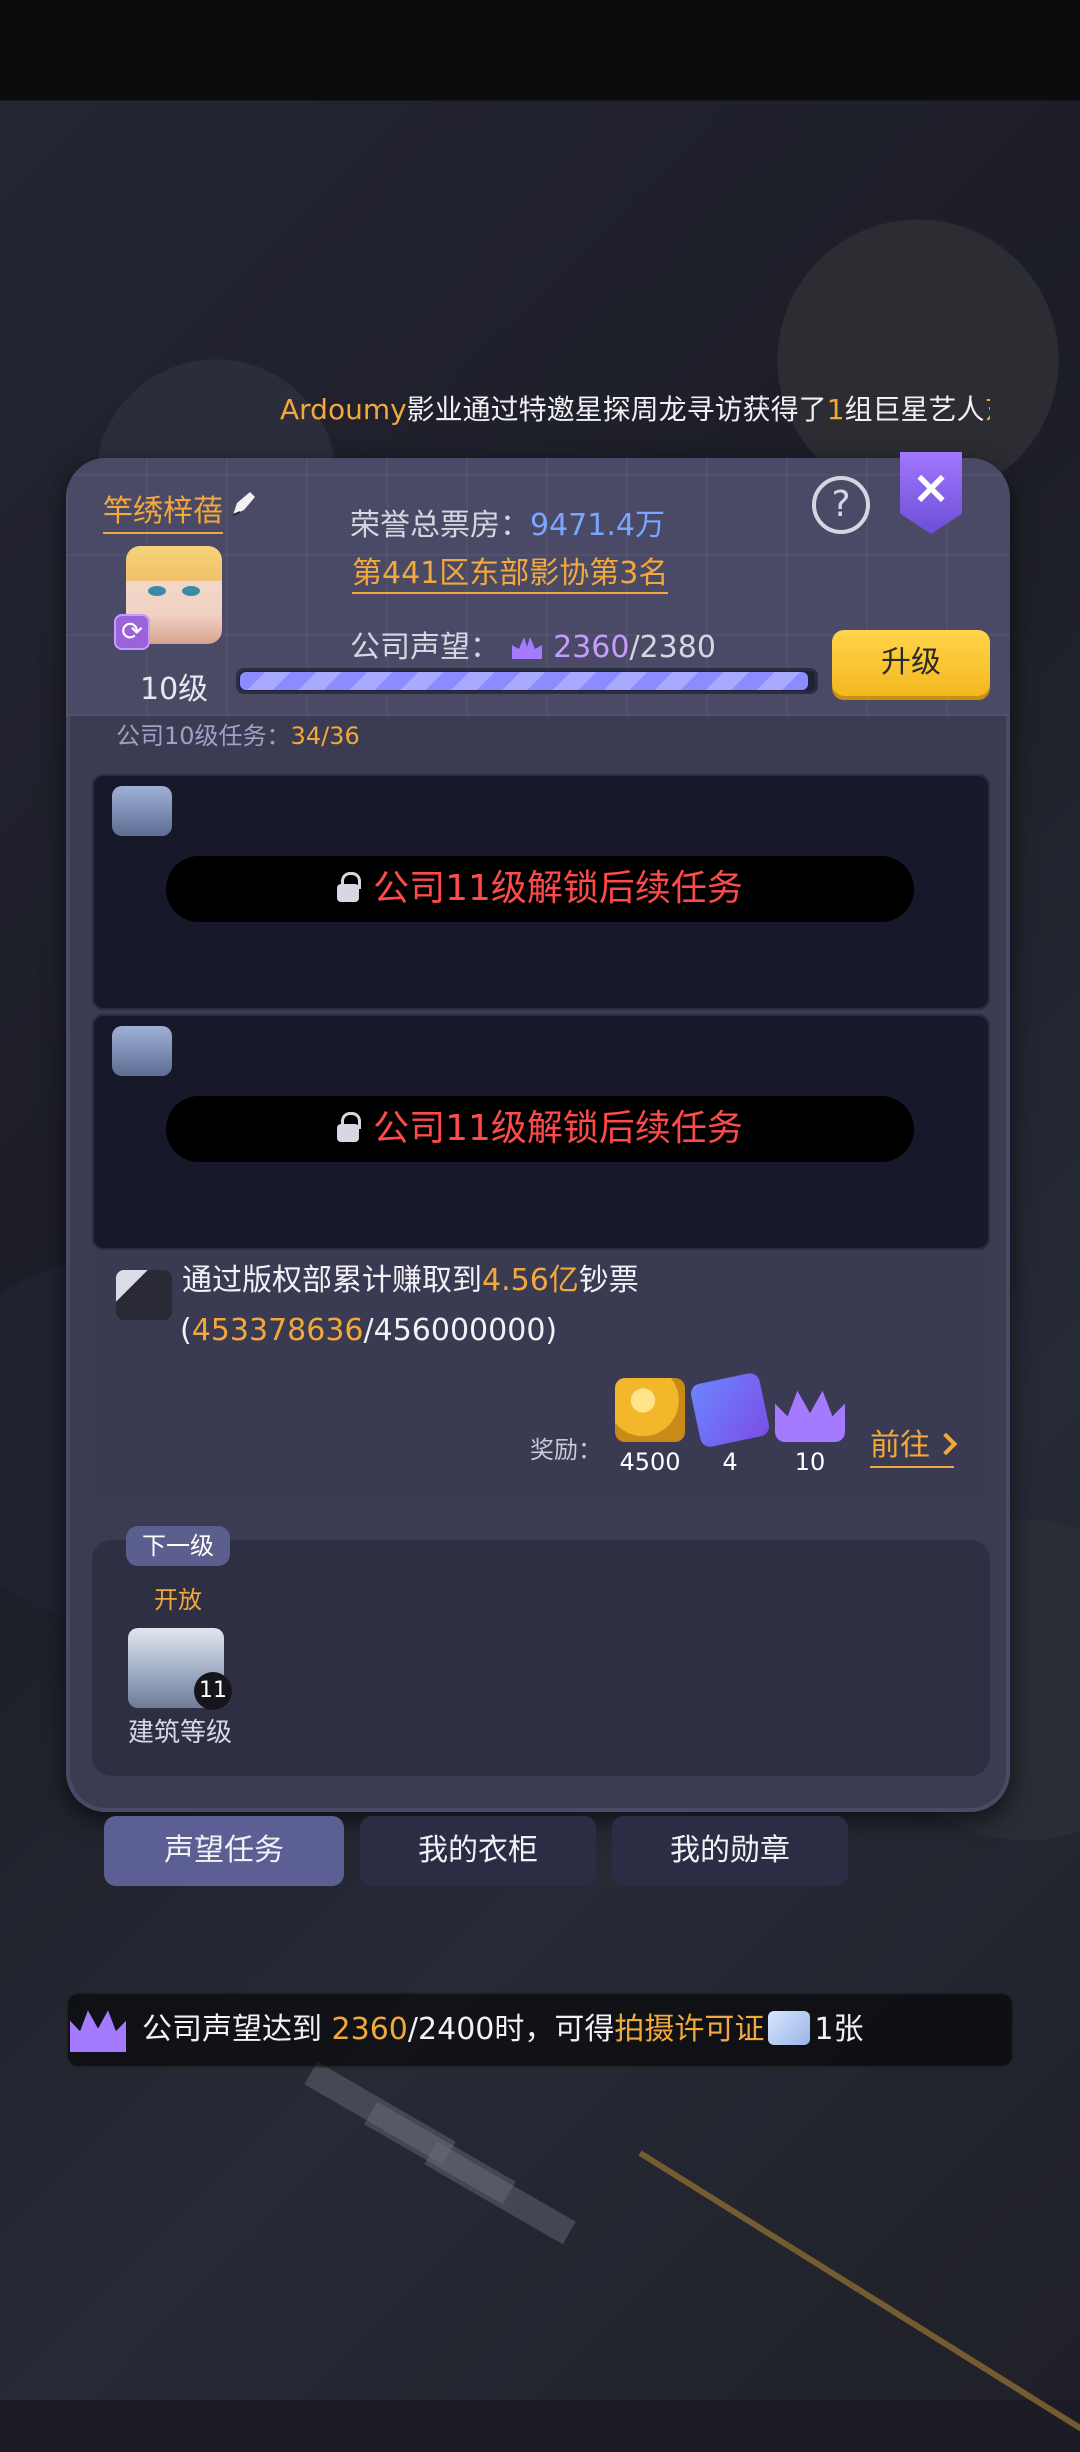 Image resolution: width=1080 pixels, height=2452 pixels. I want to click on box-office-label: 荣誉总票房：9471.4万, so click(507, 522).